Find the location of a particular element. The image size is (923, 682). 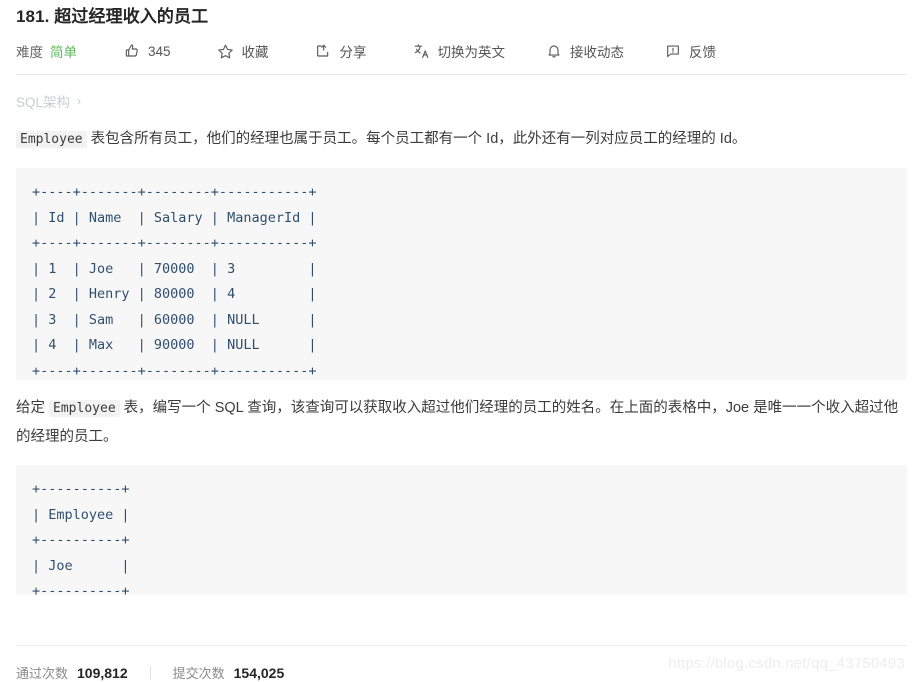

breadcrumb: SQL架构 › is located at coordinates (461, 101).